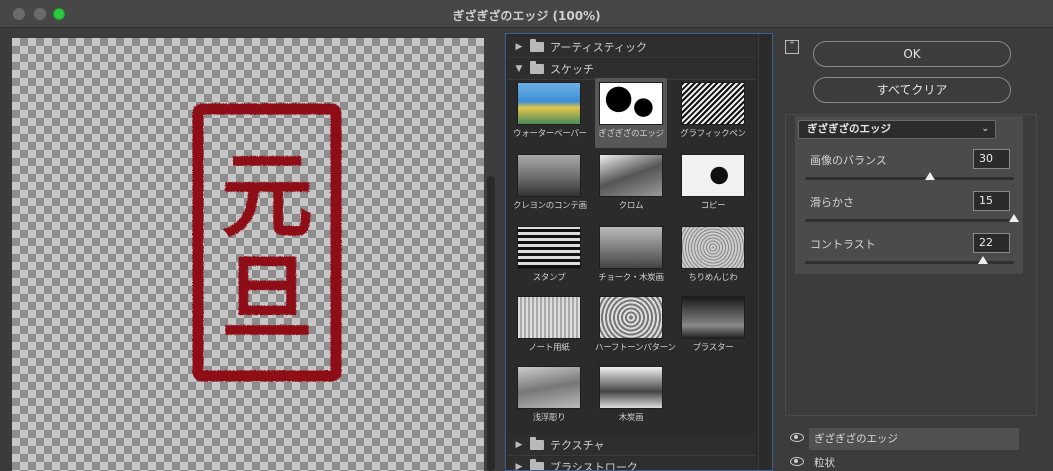  Describe the element at coordinates (594, 466) in the screenshot. I see `category-label: ブラシストローク` at that location.